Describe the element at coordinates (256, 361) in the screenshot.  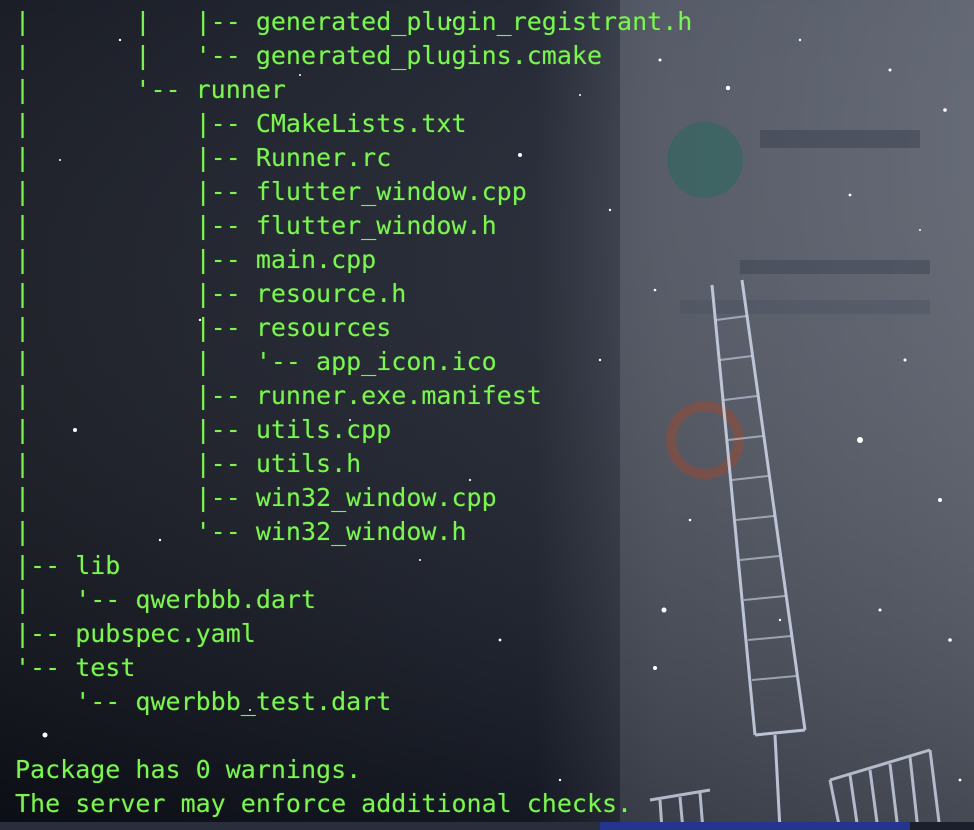
I see `terminal-line: | | '-- app_icon.ico` at that location.